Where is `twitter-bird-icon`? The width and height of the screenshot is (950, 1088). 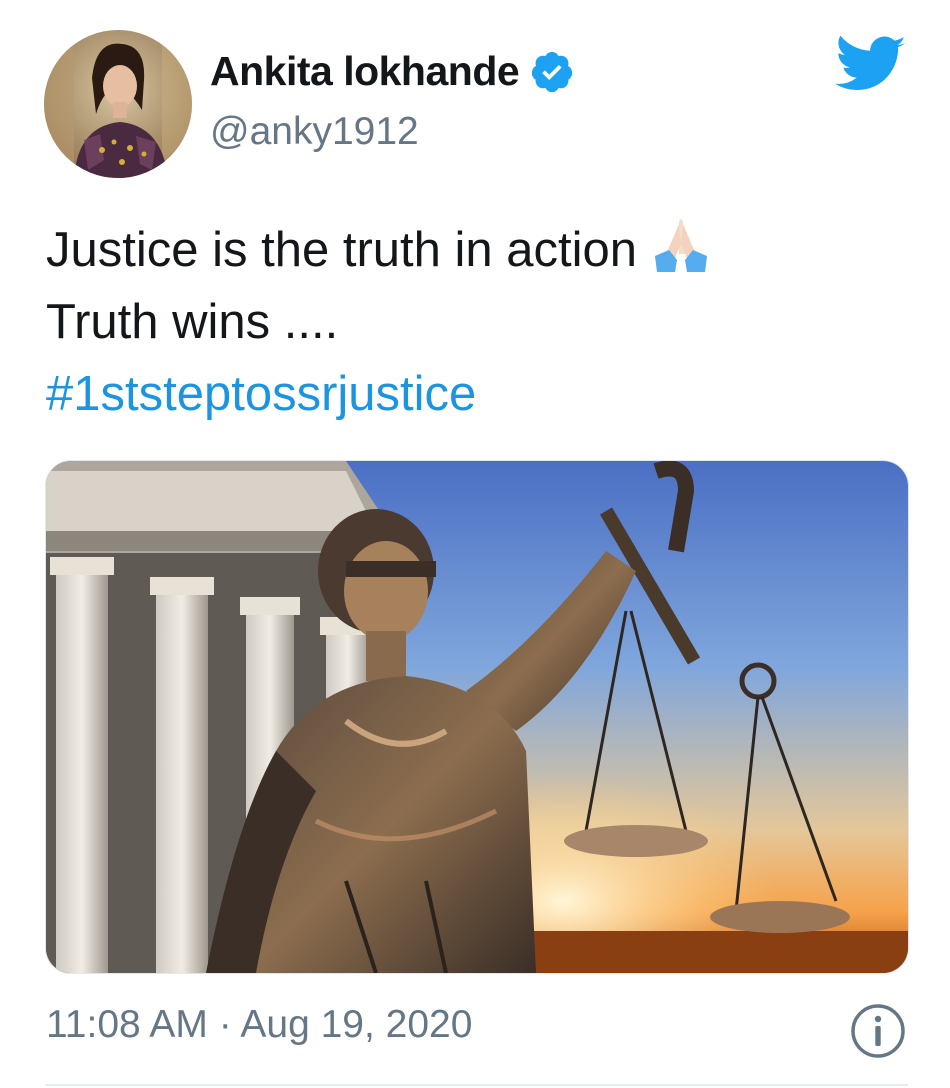 twitter-bird-icon is located at coordinates (871, 66).